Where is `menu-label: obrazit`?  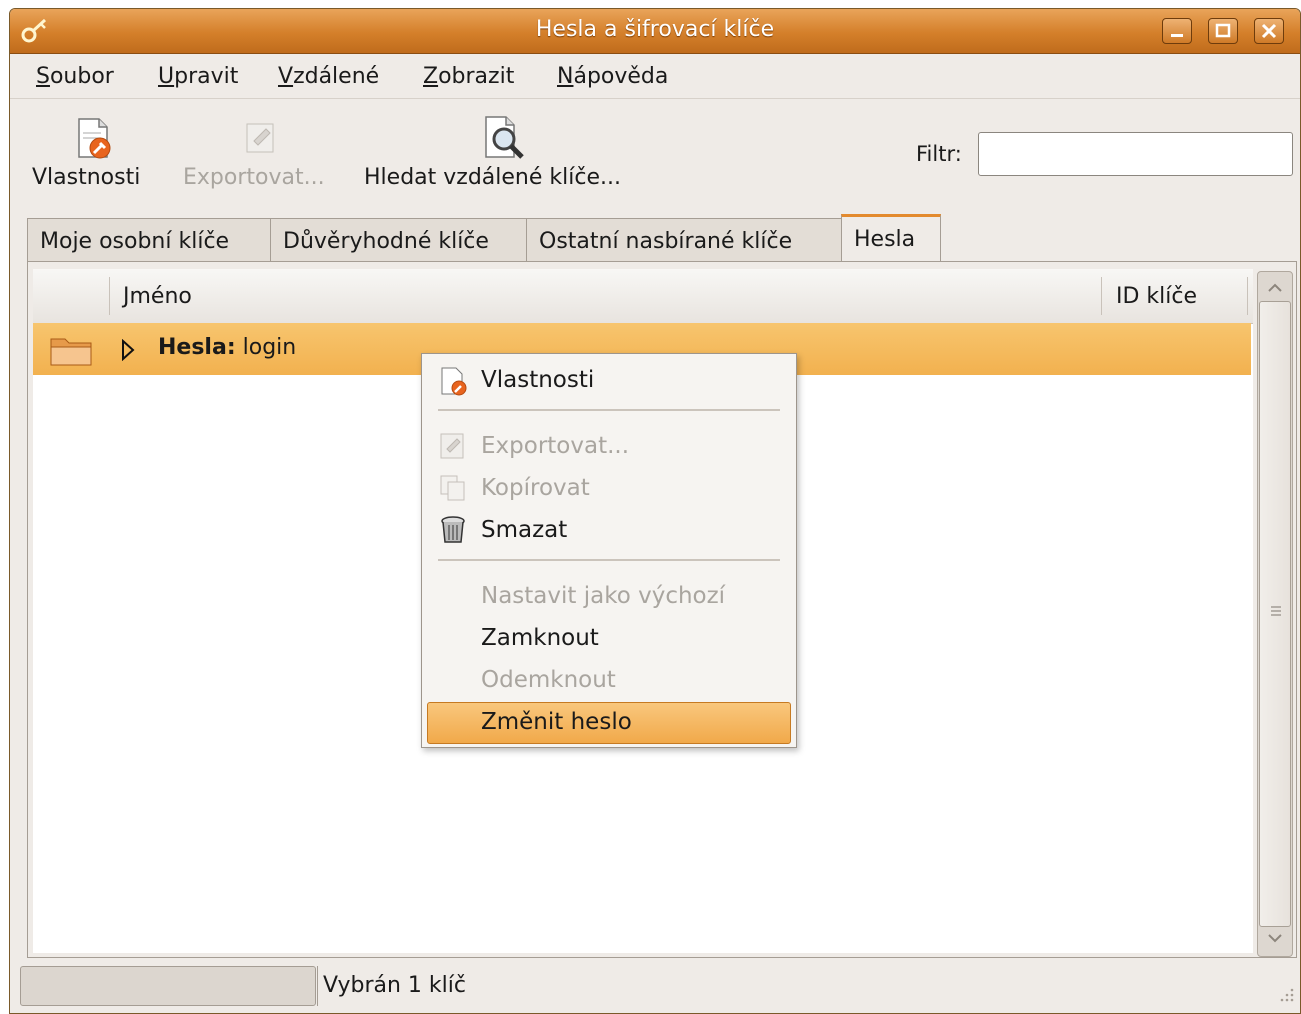 menu-label: obrazit is located at coordinates (476, 76).